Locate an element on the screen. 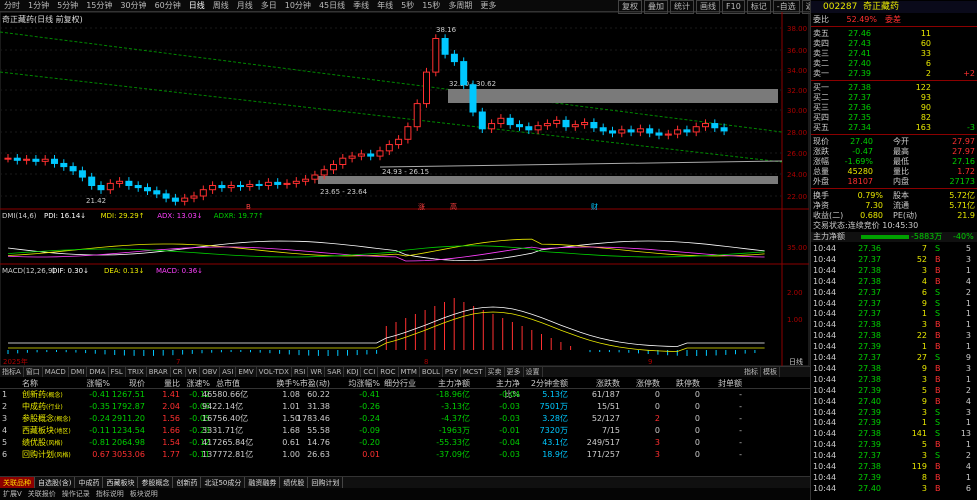  period-tab: 日线 is located at coordinates (197, 6).